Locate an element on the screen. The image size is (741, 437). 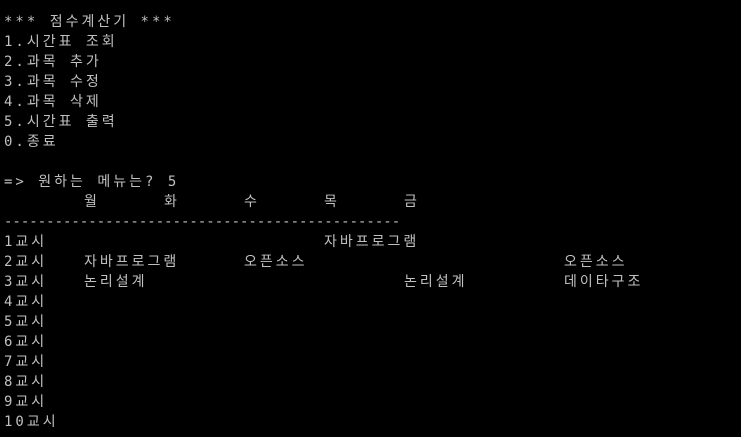
table-row: 1교시 자바프로그램 is located at coordinates (371, 242).